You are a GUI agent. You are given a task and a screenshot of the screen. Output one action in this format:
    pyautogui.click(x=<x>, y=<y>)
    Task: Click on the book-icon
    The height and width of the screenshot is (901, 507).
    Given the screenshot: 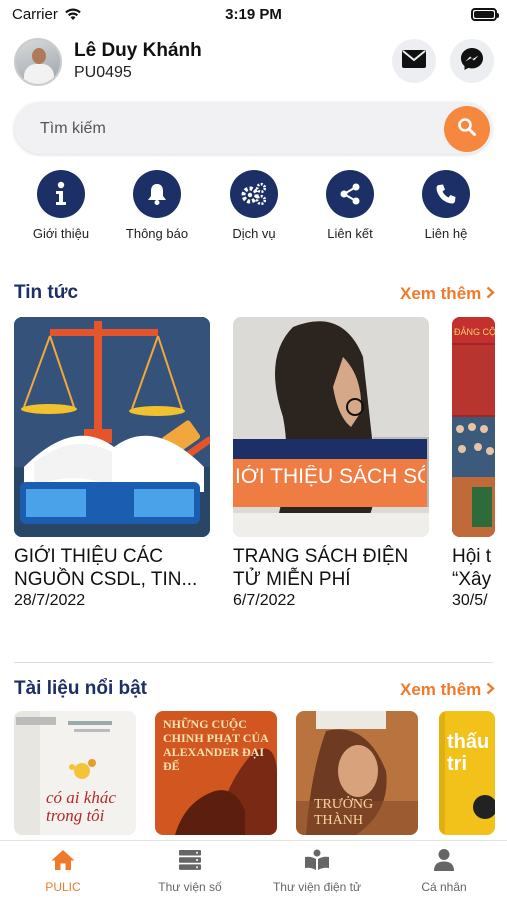 What is the action you would take?
    pyautogui.click(x=317, y=860)
    